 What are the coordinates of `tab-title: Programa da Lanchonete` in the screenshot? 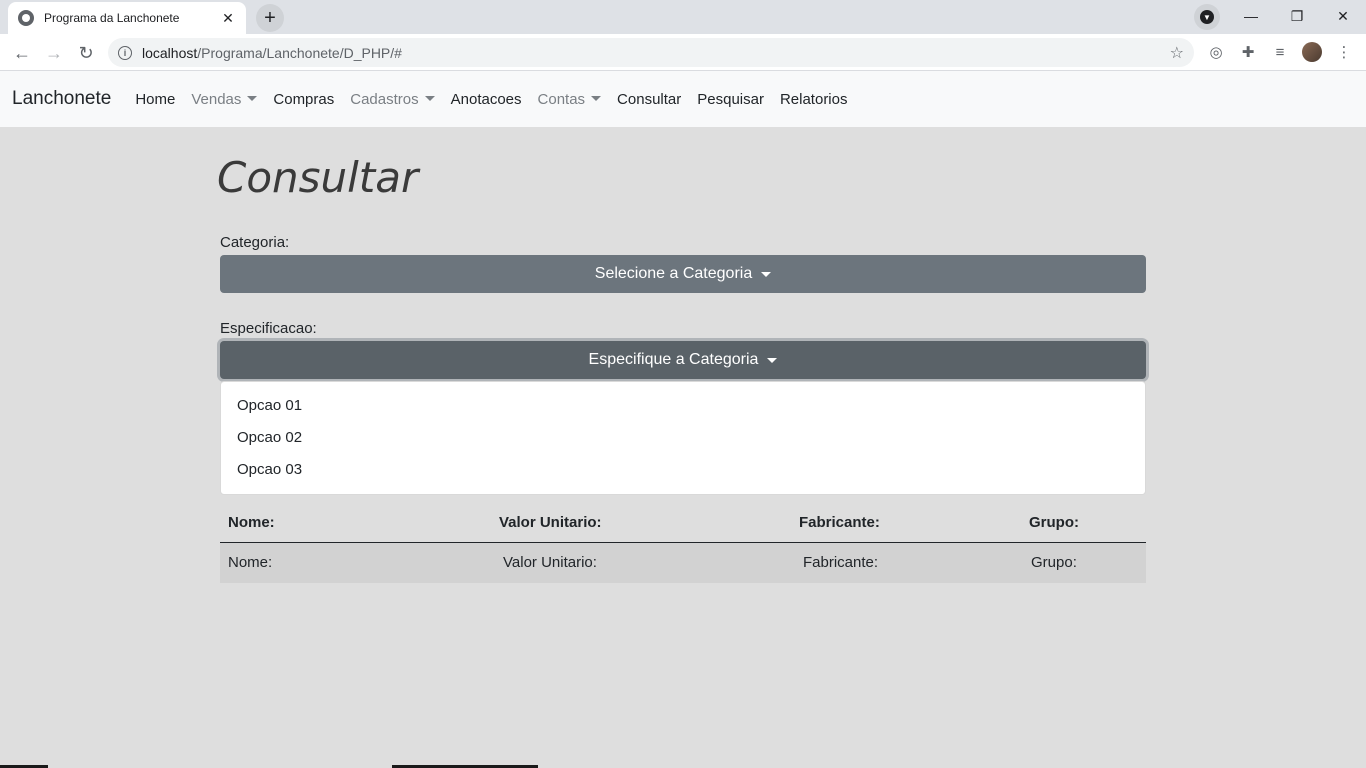 It's located at (112, 18).